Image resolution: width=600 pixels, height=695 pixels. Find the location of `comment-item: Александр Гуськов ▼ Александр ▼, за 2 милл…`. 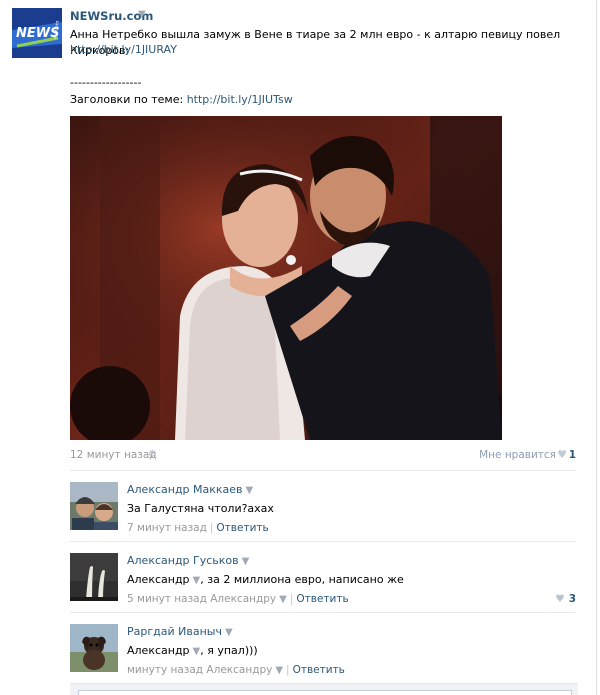

comment-item: Александр Гуськов ▼ Александр ▼, за 2 милл… is located at coordinates (295, 584).